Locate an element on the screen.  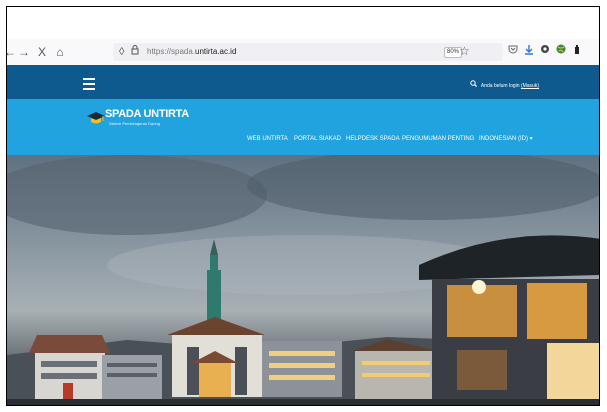
bookmark-star-icon: ☆ is located at coordinates (464, 51).